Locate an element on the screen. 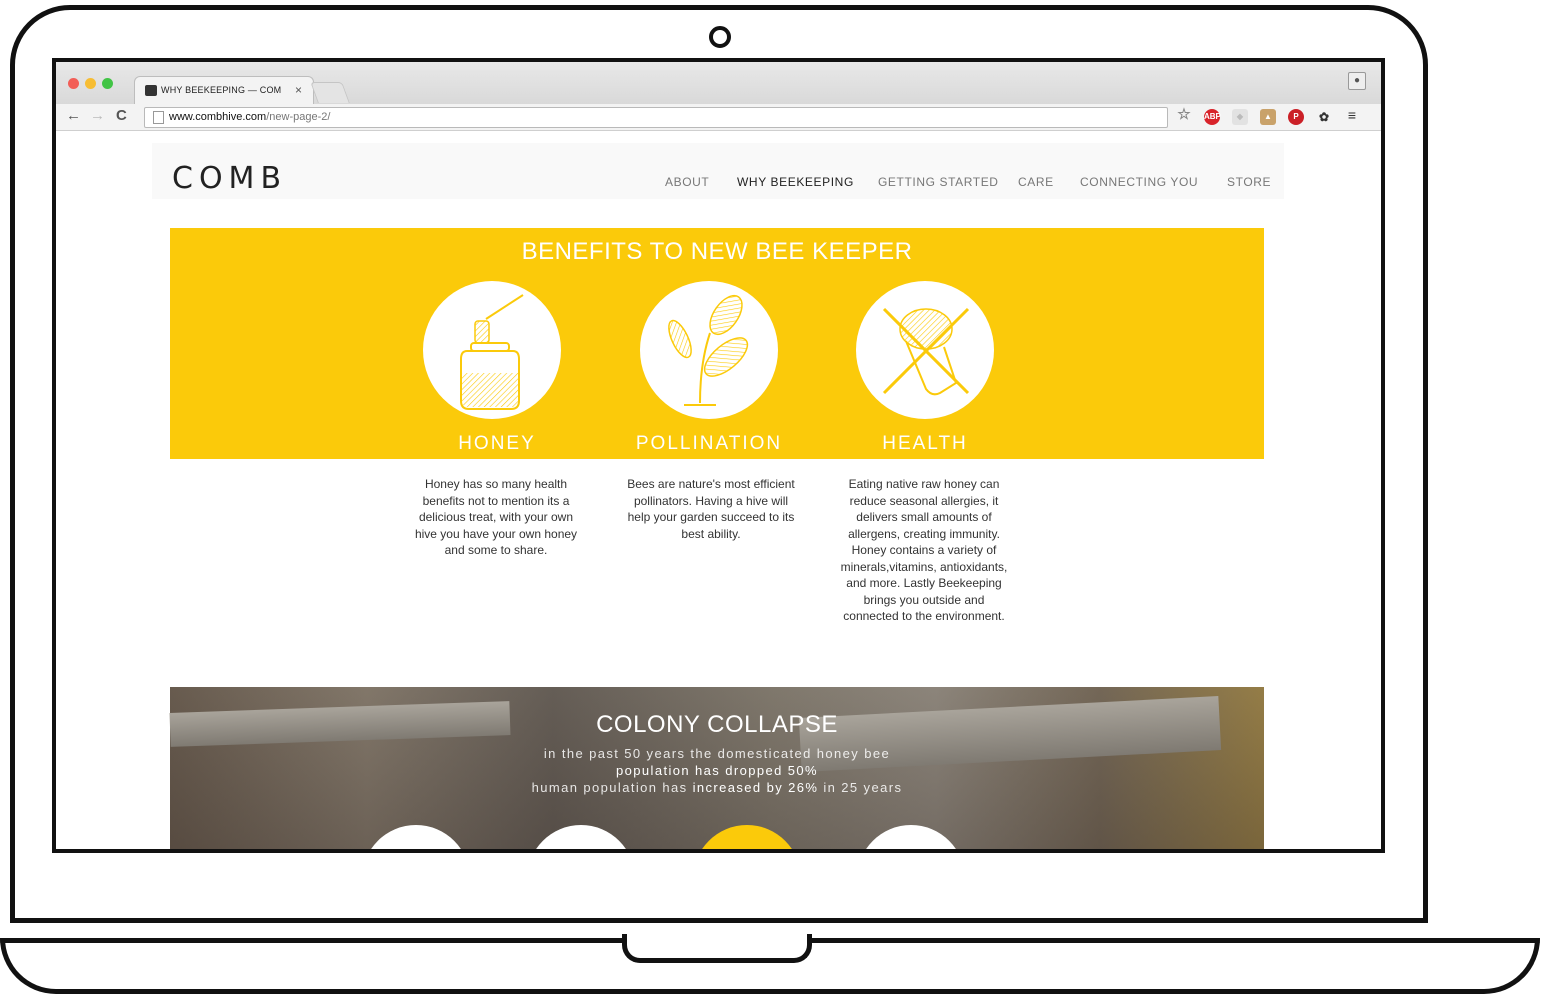 Image resolution: width=1544 pixels, height=999 pixels. nav-about: ABOUT is located at coordinates (687, 182).